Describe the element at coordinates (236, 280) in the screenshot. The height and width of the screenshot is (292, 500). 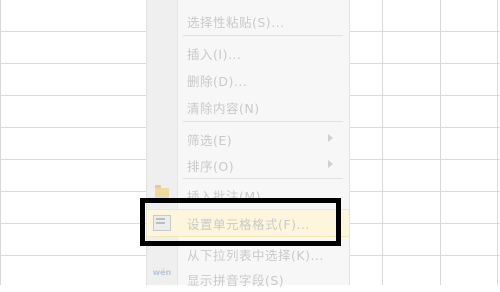
I see `menu-item-label: 显示拼音字段(S)` at that location.